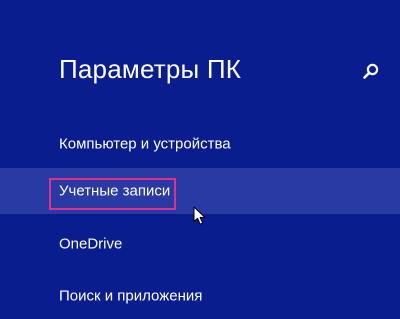 The image size is (400, 319). I want to click on menu-item-label: Учетные записи, so click(115, 191).